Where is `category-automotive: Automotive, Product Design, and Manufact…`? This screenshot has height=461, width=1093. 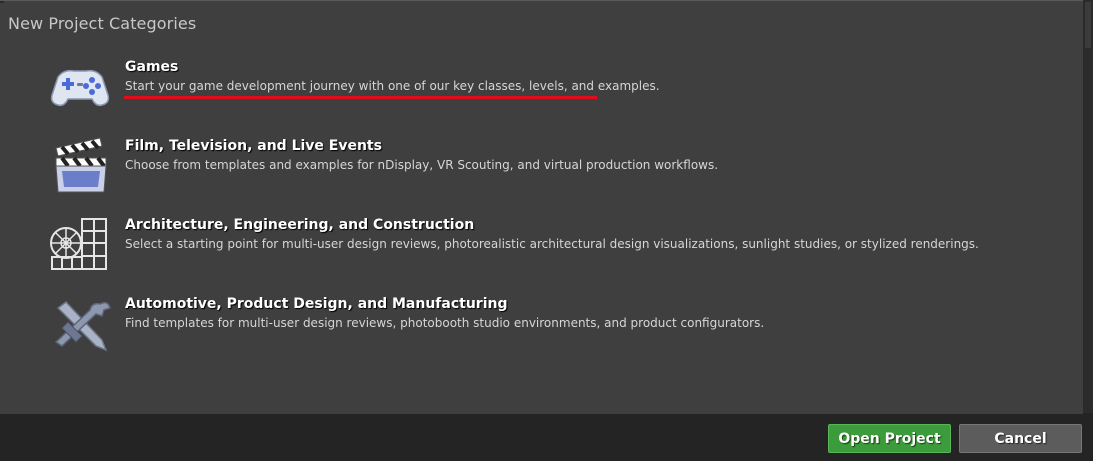
category-automotive: Automotive, Product Design, and Manufact… is located at coordinates (548, 327).